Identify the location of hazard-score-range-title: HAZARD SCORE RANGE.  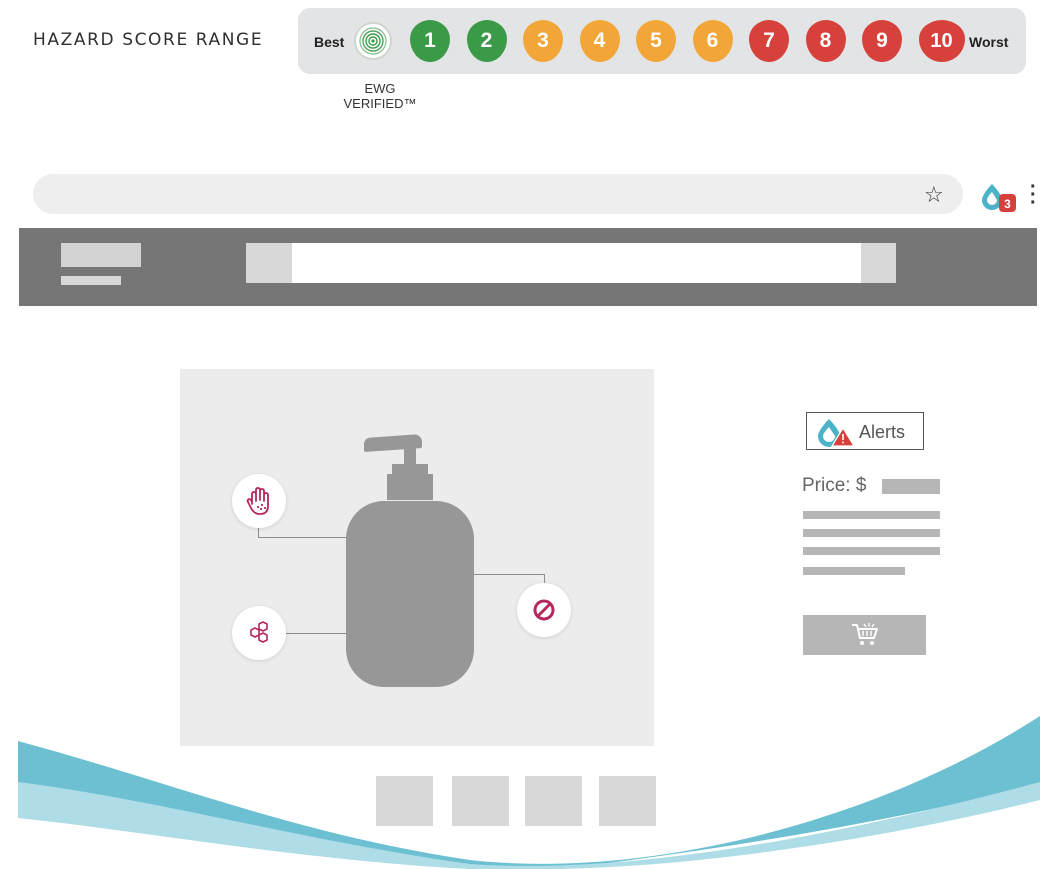
(148, 40).